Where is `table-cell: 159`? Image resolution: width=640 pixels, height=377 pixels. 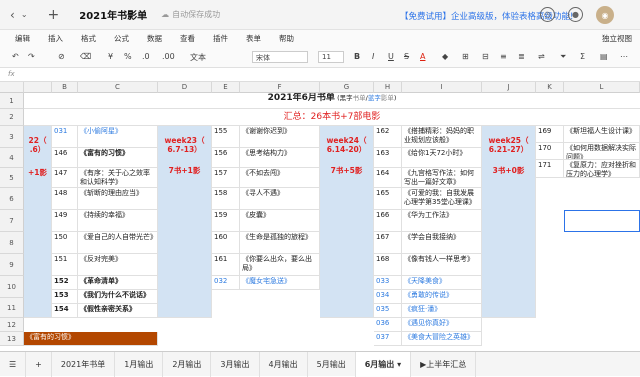
table-cell: 159 is located at coordinates (226, 221).